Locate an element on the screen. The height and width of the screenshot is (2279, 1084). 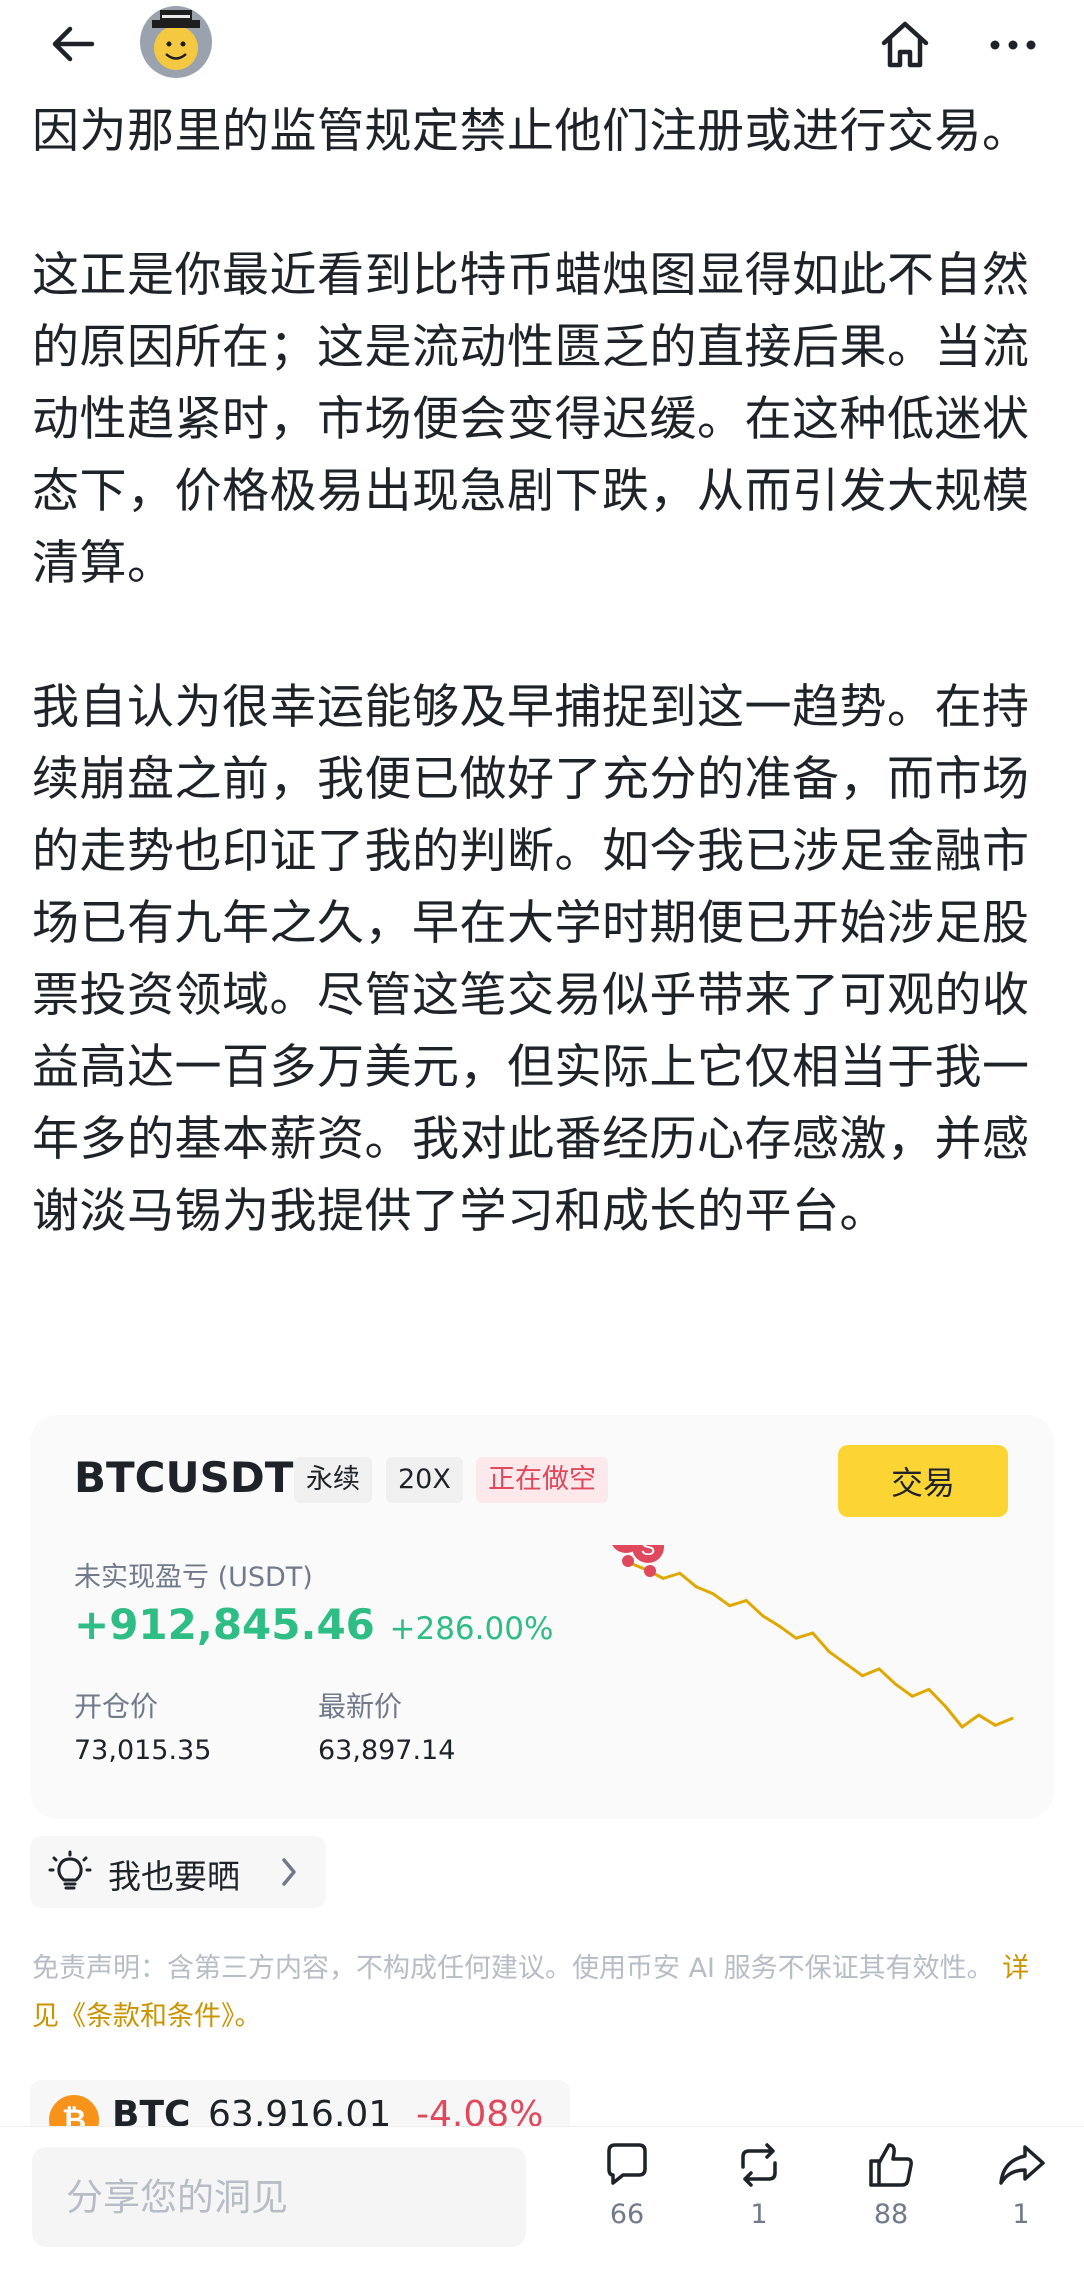
last-price-label: 最新价 is located at coordinates (360, 1706).